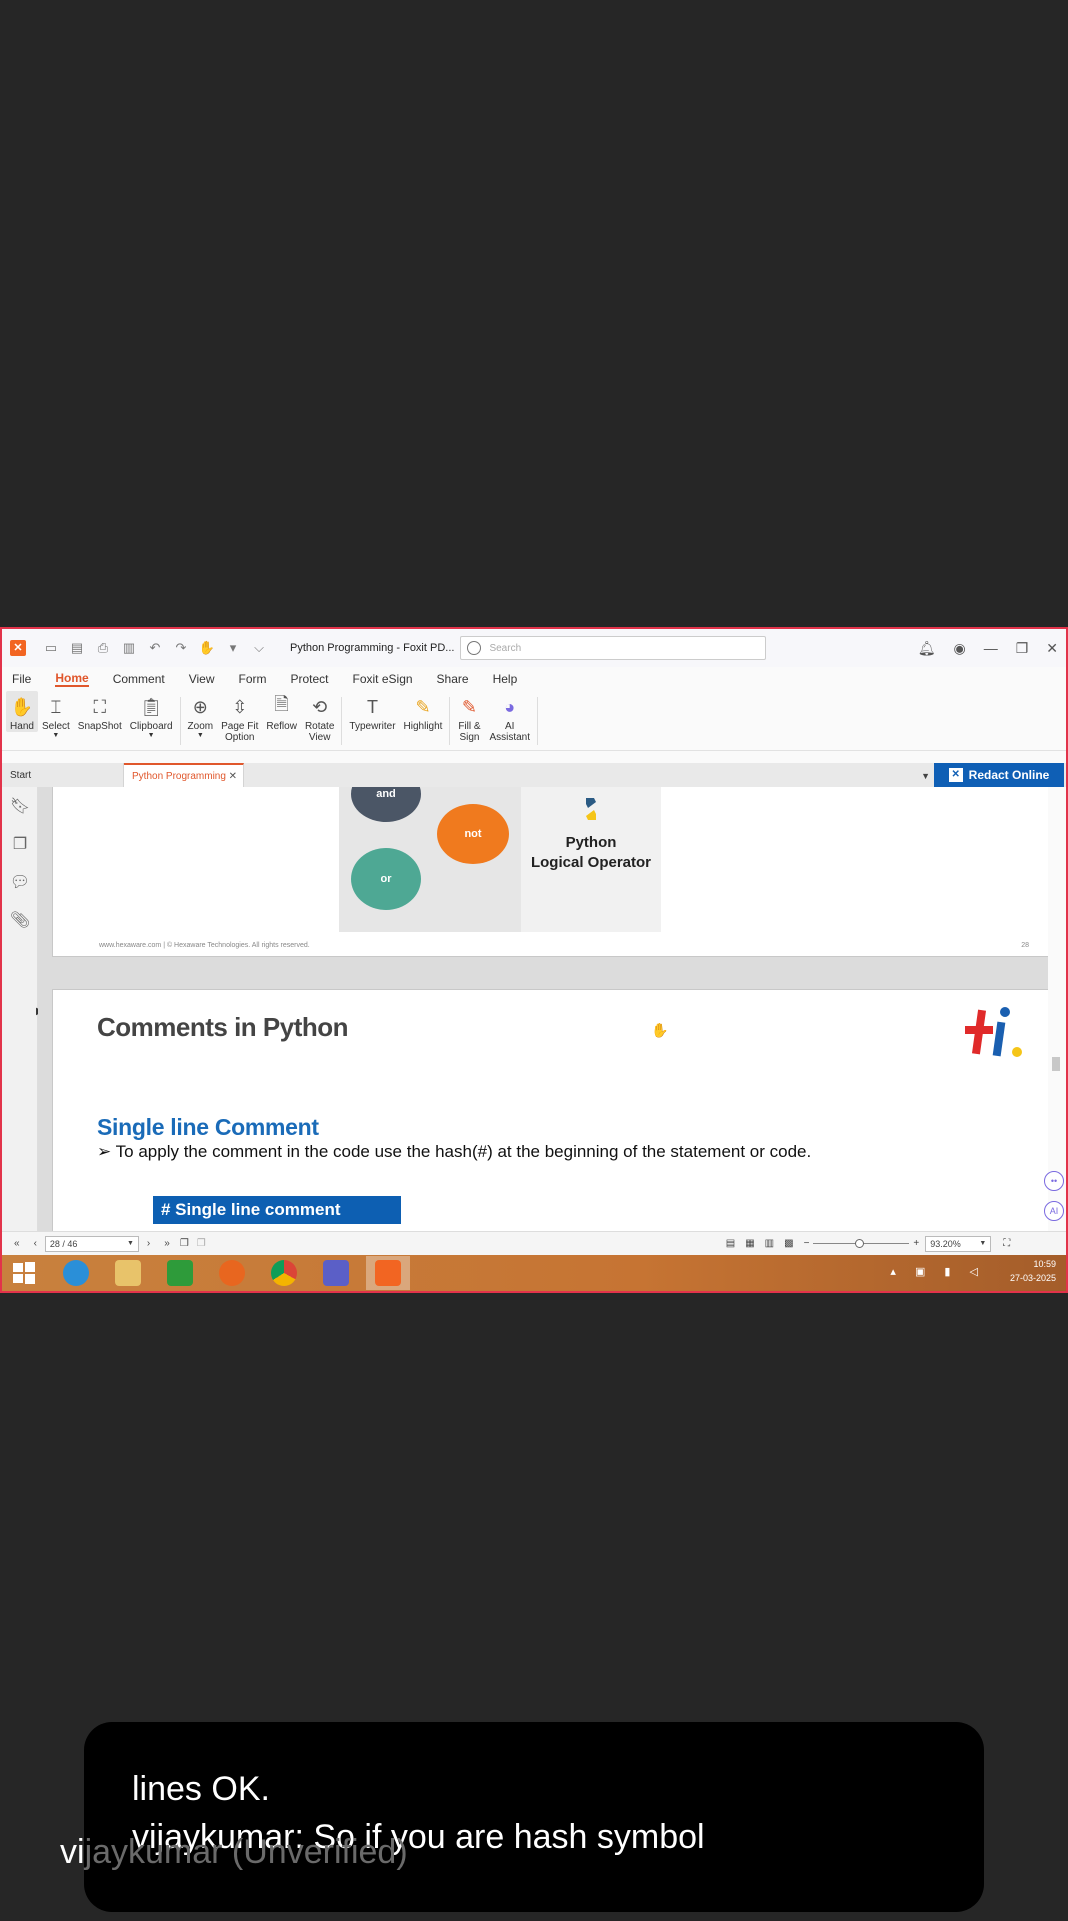 This screenshot has width=1068, height=1921. Describe the element at coordinates (1052, 648) in the screenshot. I see `close-icon: ✕` at that location.